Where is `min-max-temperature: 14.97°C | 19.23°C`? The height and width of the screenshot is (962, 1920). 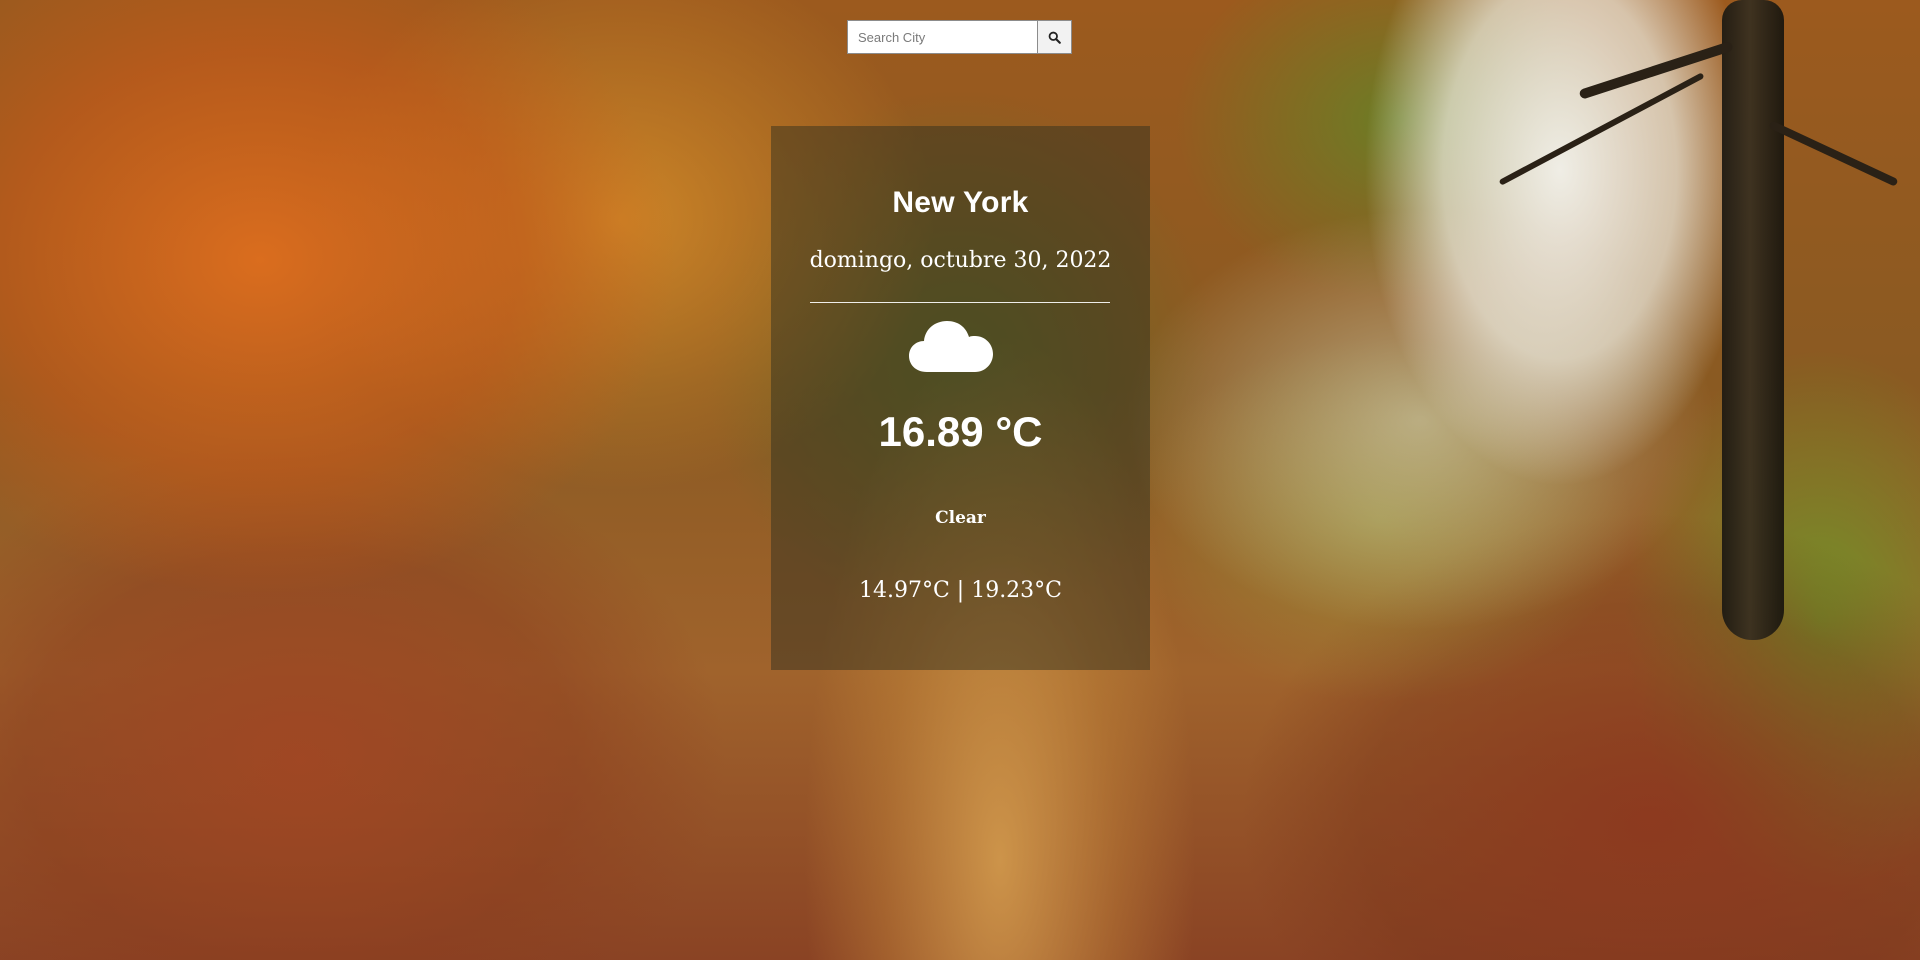 min-max-temperature: 14.97°C | 19.23°C is located at coordinates (960, 590).